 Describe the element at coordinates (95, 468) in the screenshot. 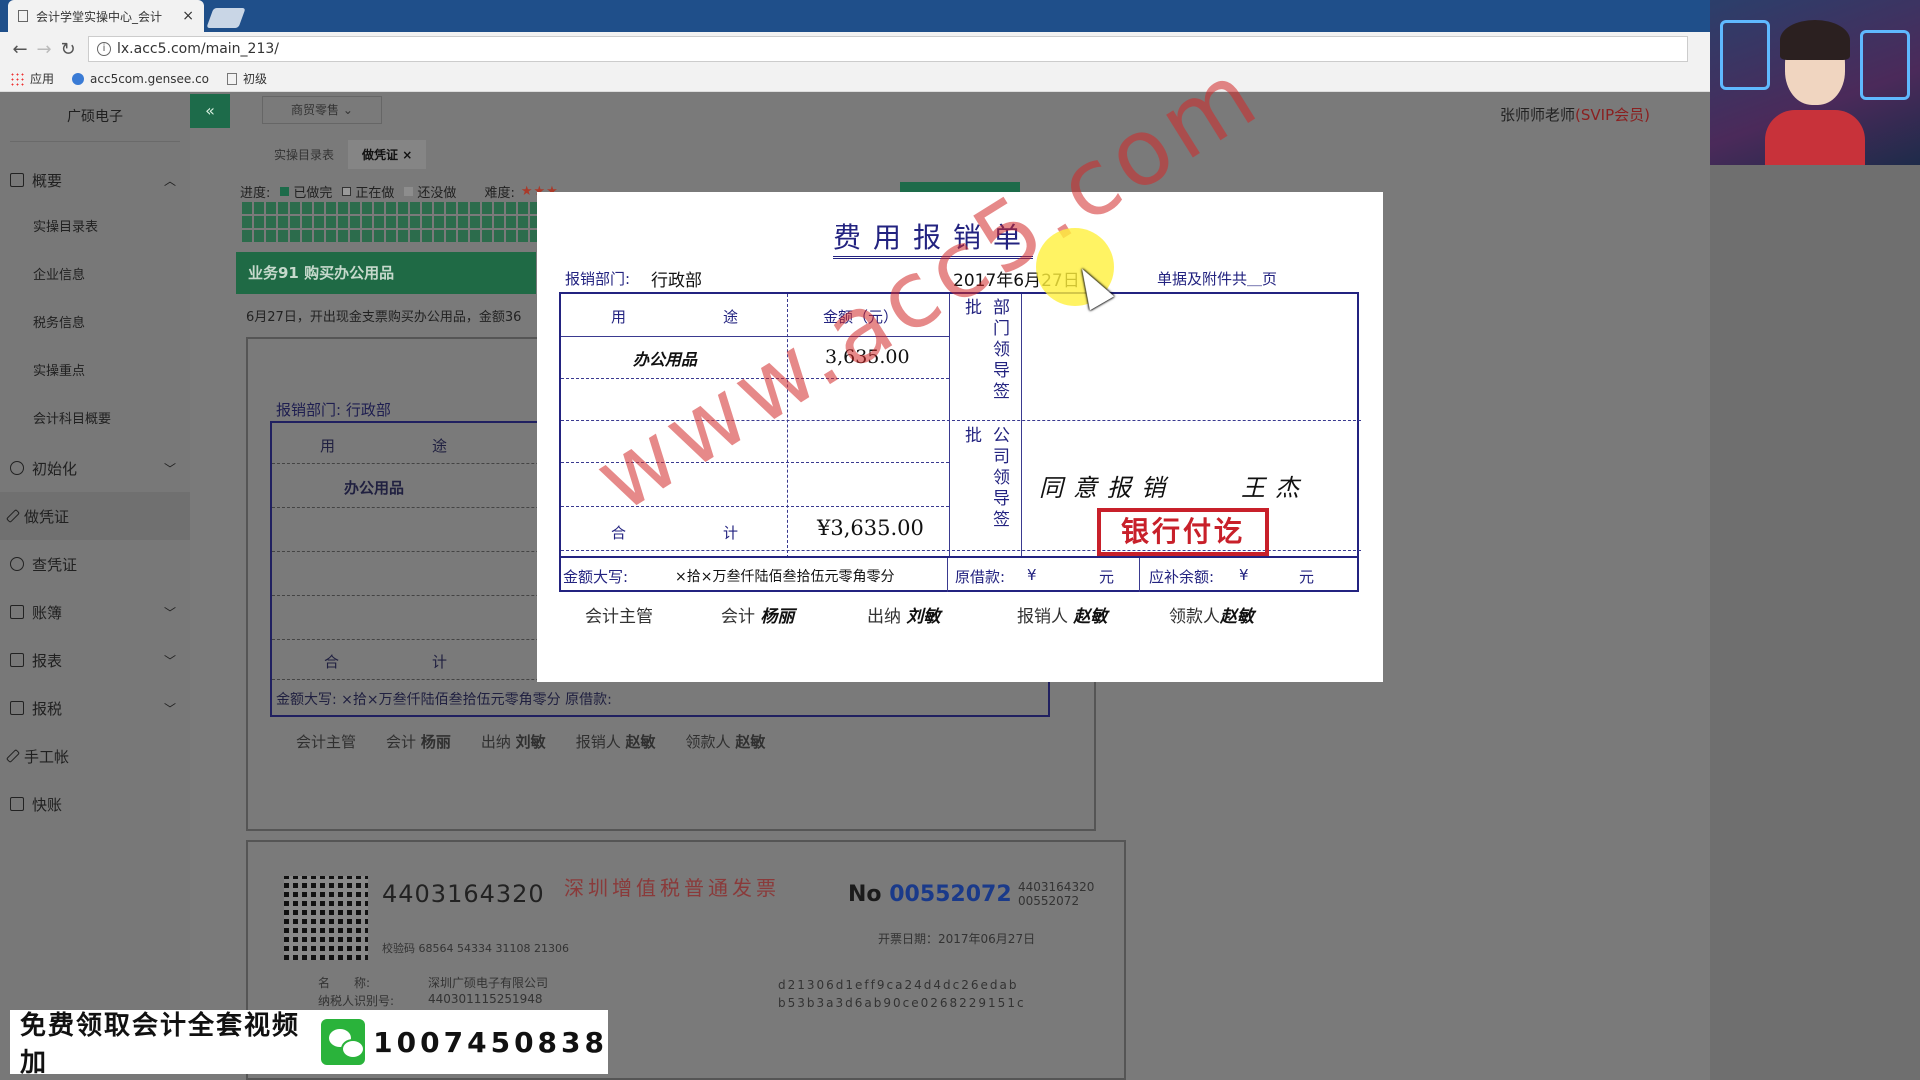

I see `sidebar-item-init: 初始化 ﹀` at that location.